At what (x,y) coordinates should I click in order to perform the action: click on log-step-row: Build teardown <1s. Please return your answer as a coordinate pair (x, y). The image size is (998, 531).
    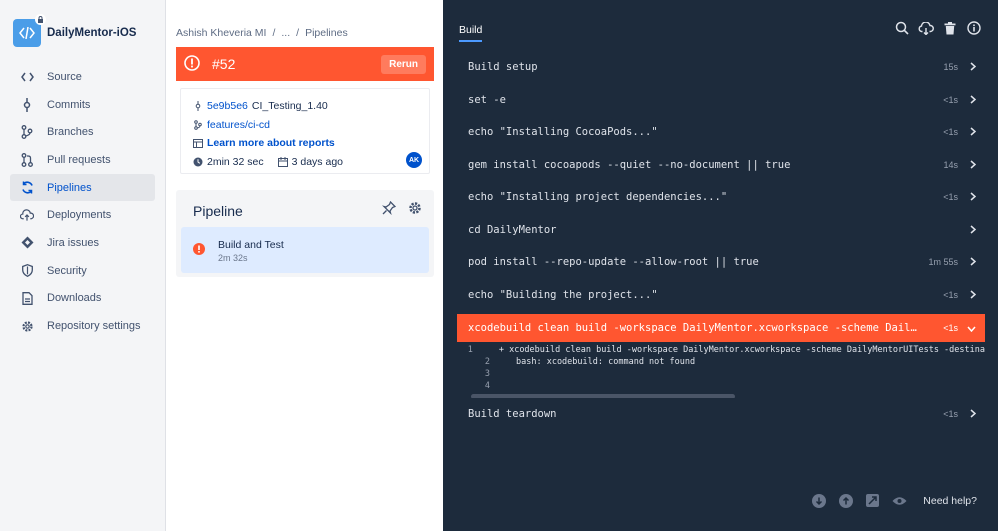
    Looking at the image, I should click on (721, 414).